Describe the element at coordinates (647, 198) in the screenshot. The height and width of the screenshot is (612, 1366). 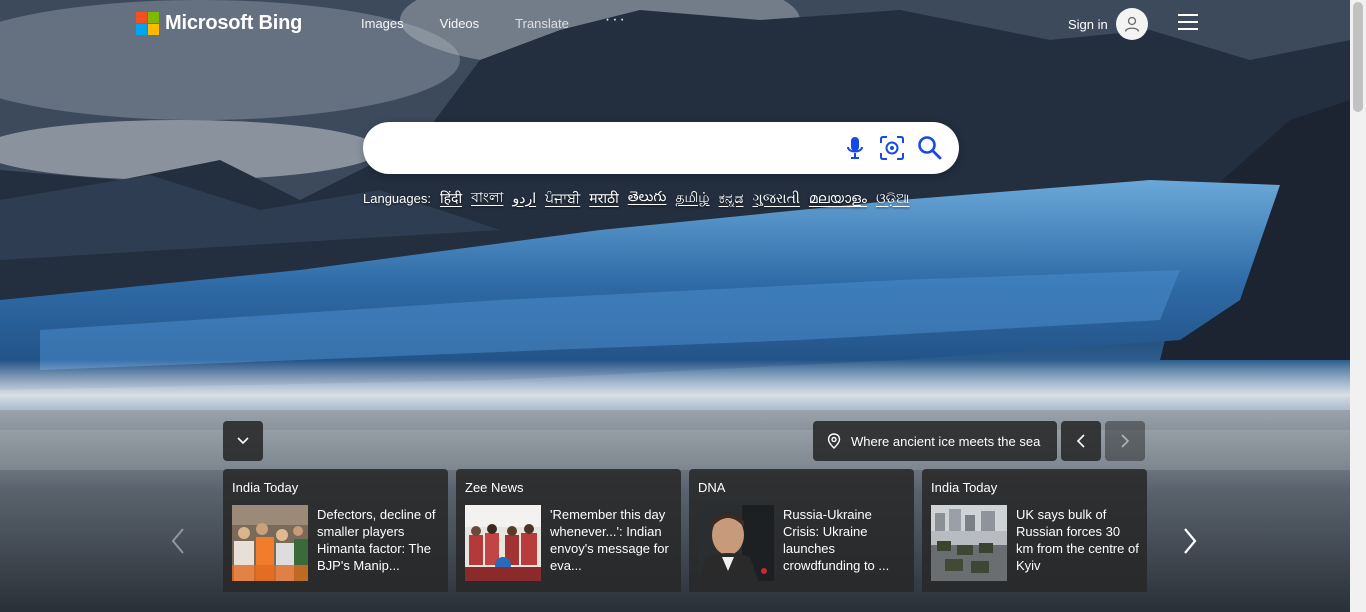
I see `language-link: తెలుగు` at that location.